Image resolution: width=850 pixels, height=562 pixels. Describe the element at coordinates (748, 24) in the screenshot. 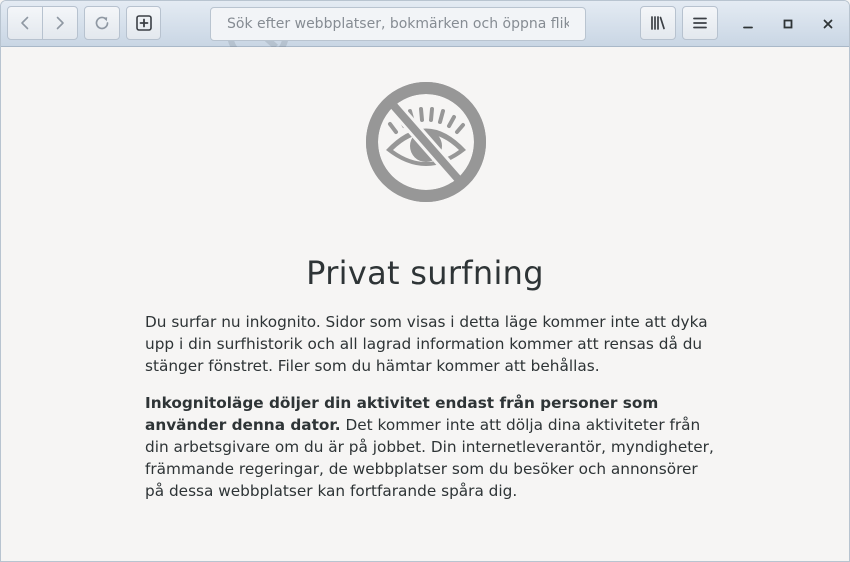

I see `minimize-button` at that location.